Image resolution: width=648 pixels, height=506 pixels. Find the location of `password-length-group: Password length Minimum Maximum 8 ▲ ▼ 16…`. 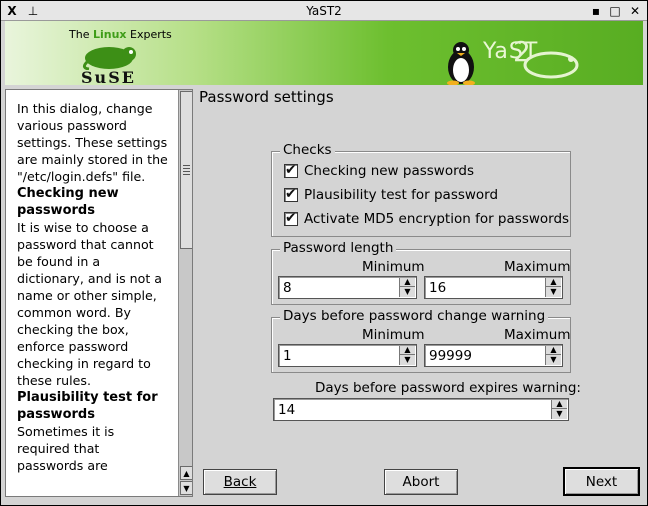

password-length-group: Password length Minimum Maximum 8 ▲ ▼ 16… is located at coordinates (421, 272).